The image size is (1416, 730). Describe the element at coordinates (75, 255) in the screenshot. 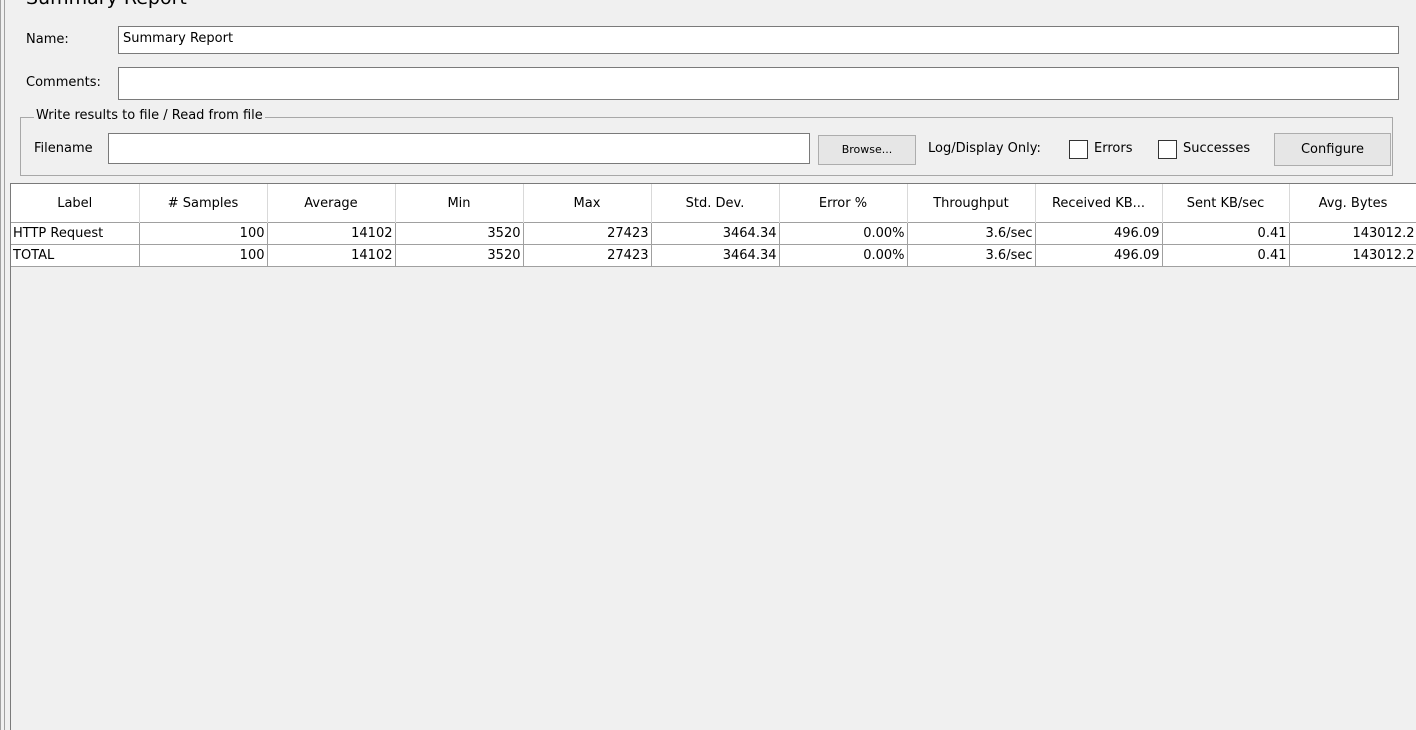

I see `table-cell: TOTAL` at that location.